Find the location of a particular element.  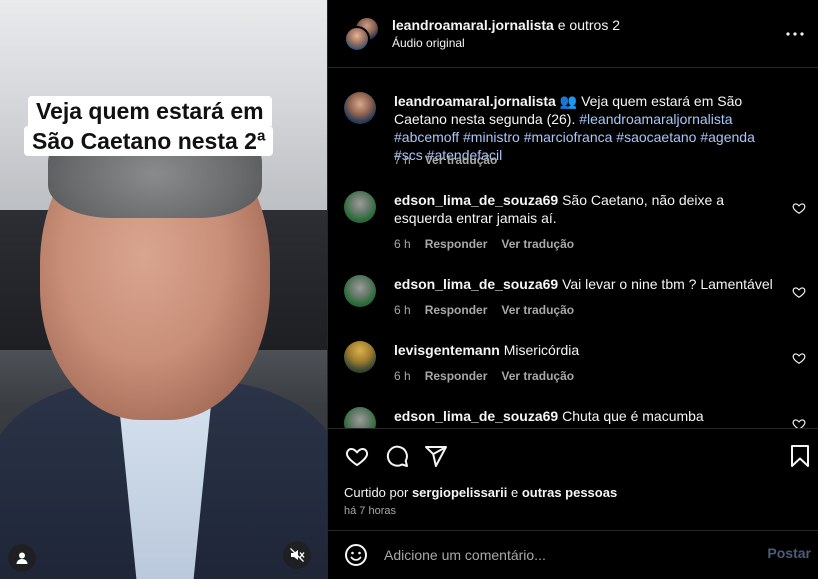

comment-time: 7 h is located at coordinates (402, 160).